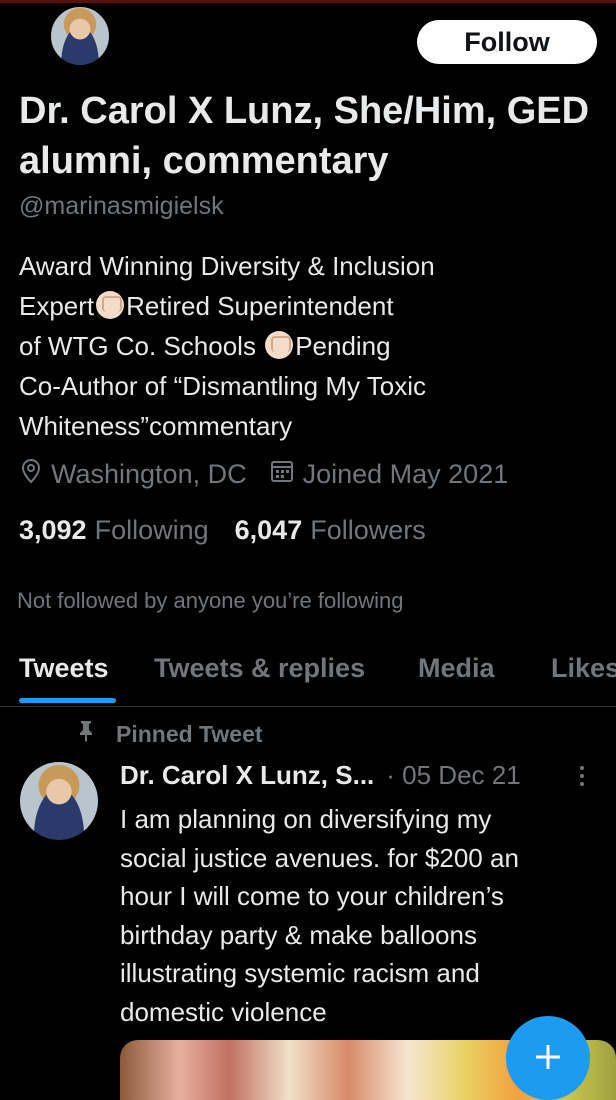 The image size is (616, 1100). What do you see at coordinates (156, 426) in the screenshot?
I see `bio-line: Whiteness”commentary` at bounding box center [156, 426].